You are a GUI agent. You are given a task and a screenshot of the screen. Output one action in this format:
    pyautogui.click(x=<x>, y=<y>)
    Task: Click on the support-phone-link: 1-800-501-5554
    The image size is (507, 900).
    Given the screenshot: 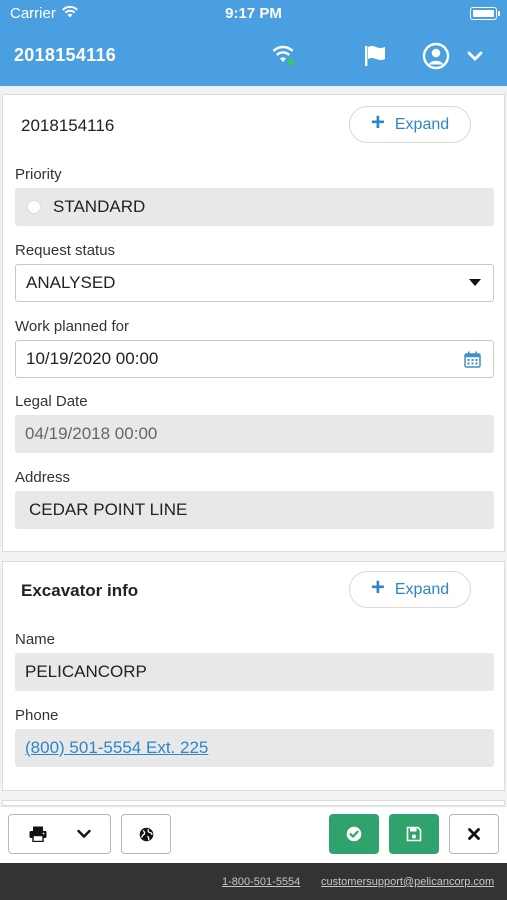 What is the action you would take?
    pyautogui.click(x=261, y=882)
    